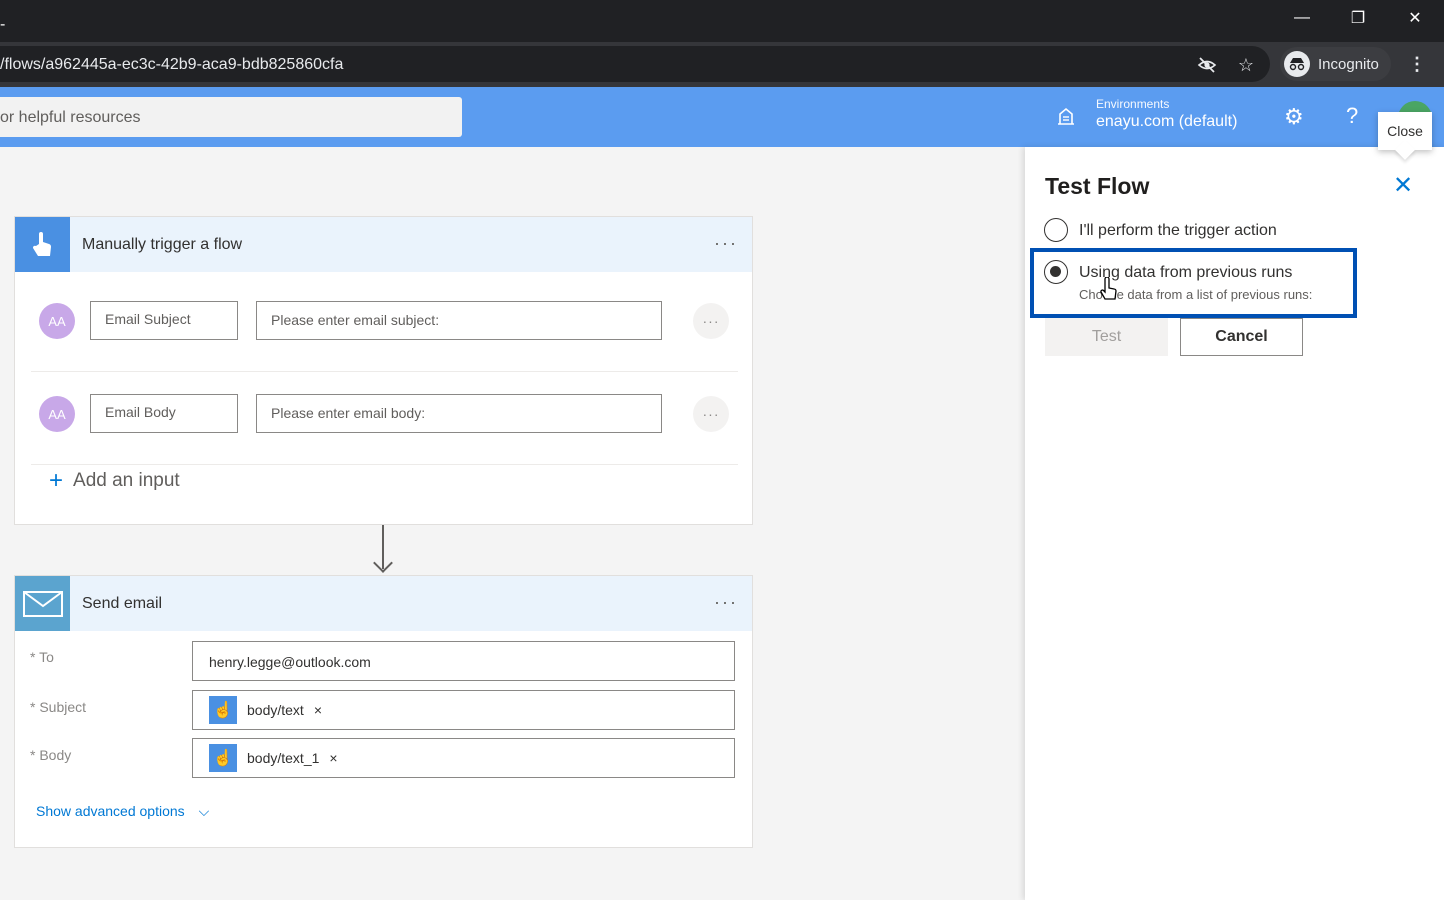 This screenshot has height=900, width=1444. I want to click on add-input-button: + Add an input, so click(114, 481).